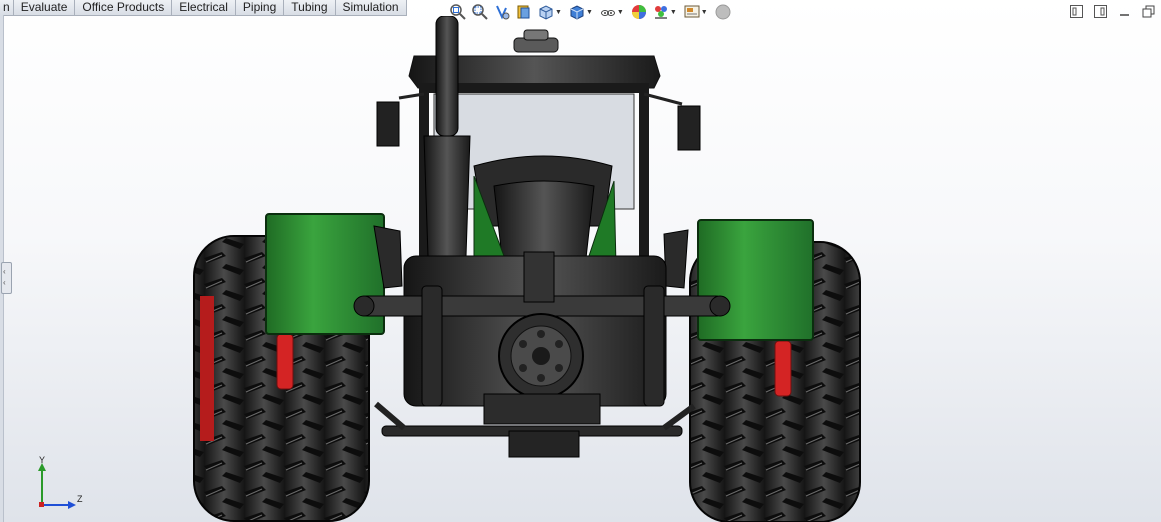 The height and width of the screenshot is (522, 1161). What do you see at coordinates (260, 7) in the screenshot?
I see `tab-piping: Piping` at bounding box center [260, 7].